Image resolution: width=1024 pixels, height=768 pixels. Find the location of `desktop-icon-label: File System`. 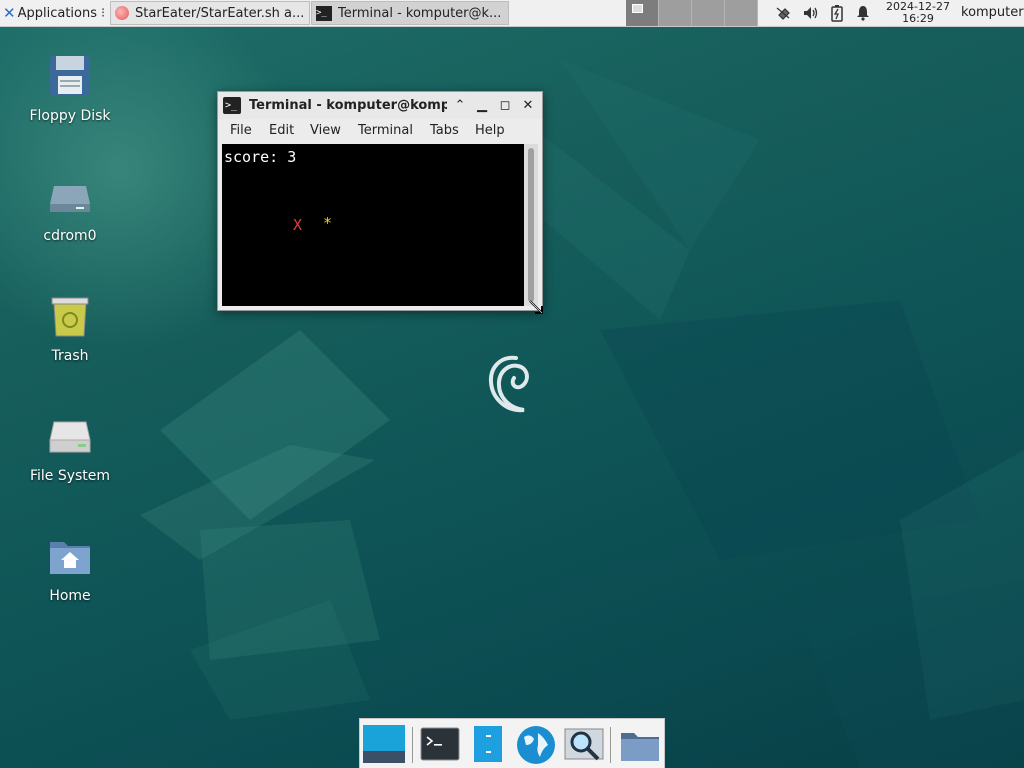

desktop-icon-label: File System is located at coordinates (70, 476).